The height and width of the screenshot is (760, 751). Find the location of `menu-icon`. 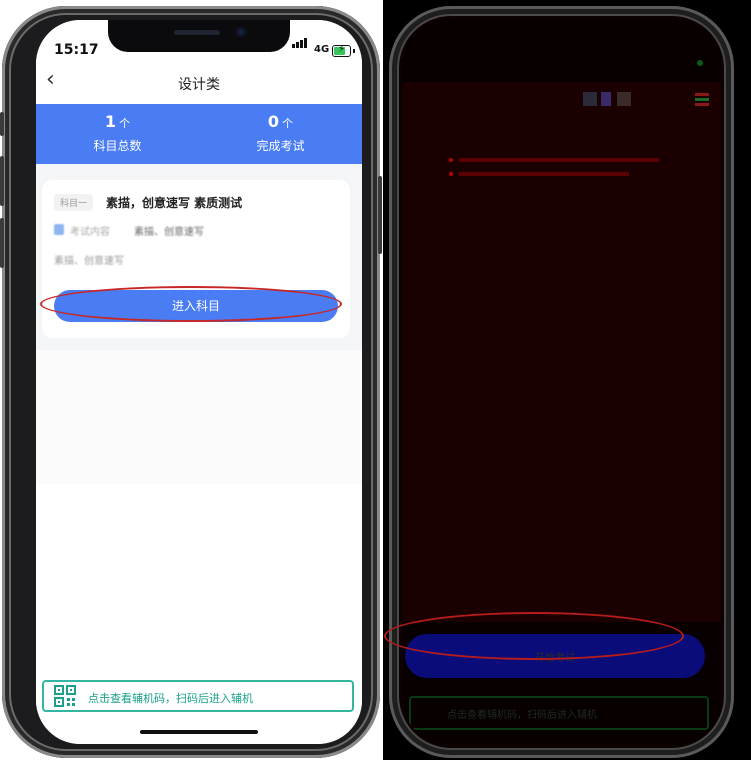

menu-icon is located at coordinates (702, 100).